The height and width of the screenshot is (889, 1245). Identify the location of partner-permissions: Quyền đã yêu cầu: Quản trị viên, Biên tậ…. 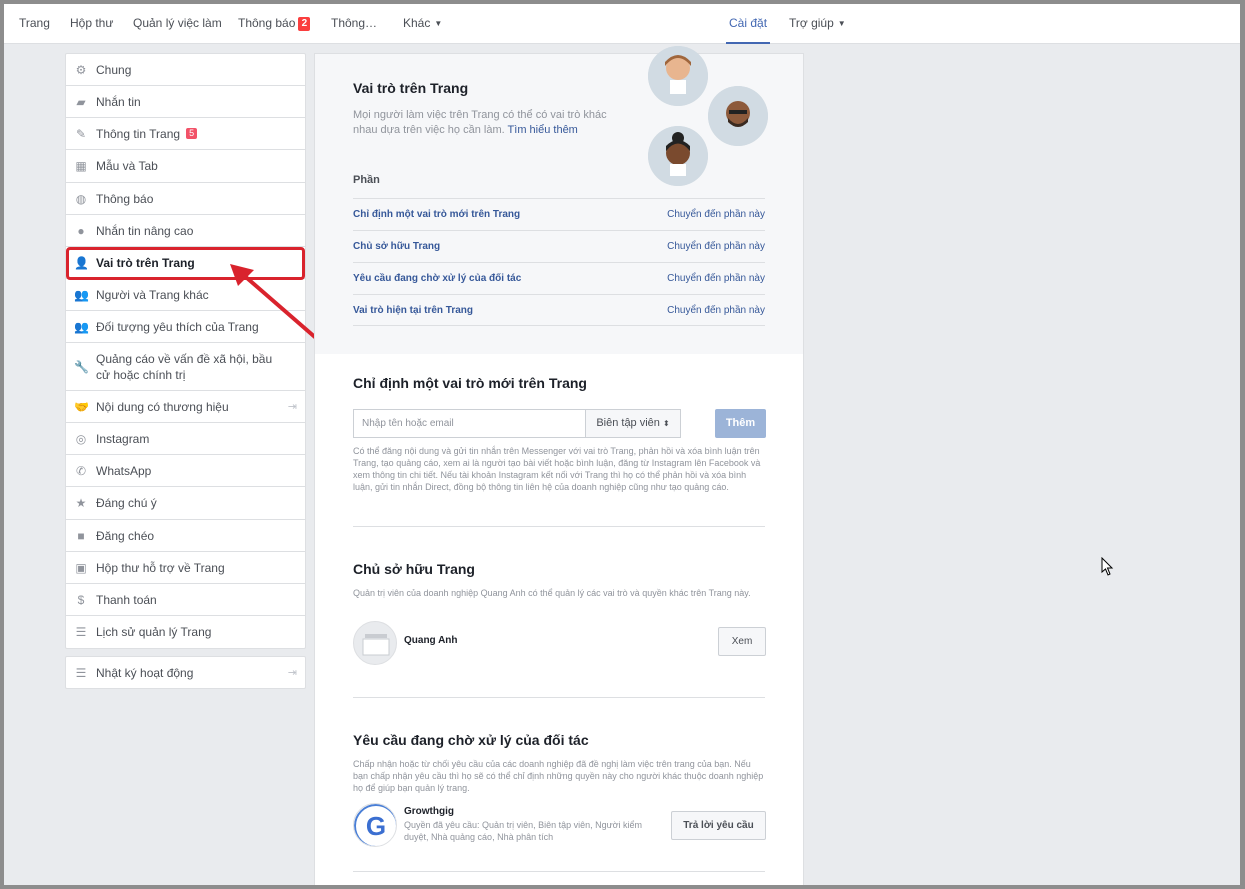
(523, 831).